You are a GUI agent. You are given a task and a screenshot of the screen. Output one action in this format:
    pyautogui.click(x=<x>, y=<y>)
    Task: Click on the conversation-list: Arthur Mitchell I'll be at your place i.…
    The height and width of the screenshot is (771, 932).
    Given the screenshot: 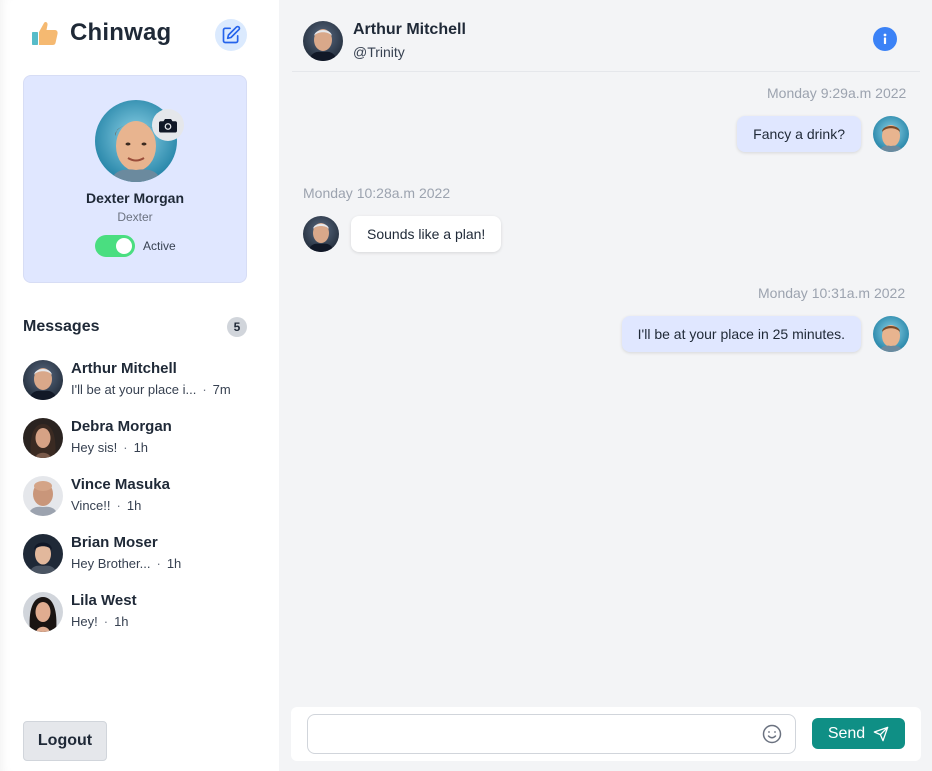 What is the action you would take?
    pyautogui.click(x=143, y=503)
    